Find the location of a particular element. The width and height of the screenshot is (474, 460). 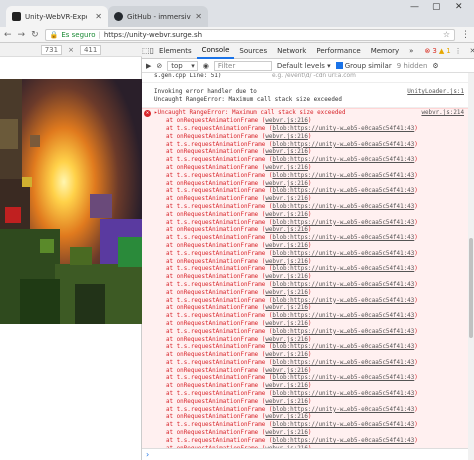

more-tabs-icon: » is located at coordinates (411, 51).